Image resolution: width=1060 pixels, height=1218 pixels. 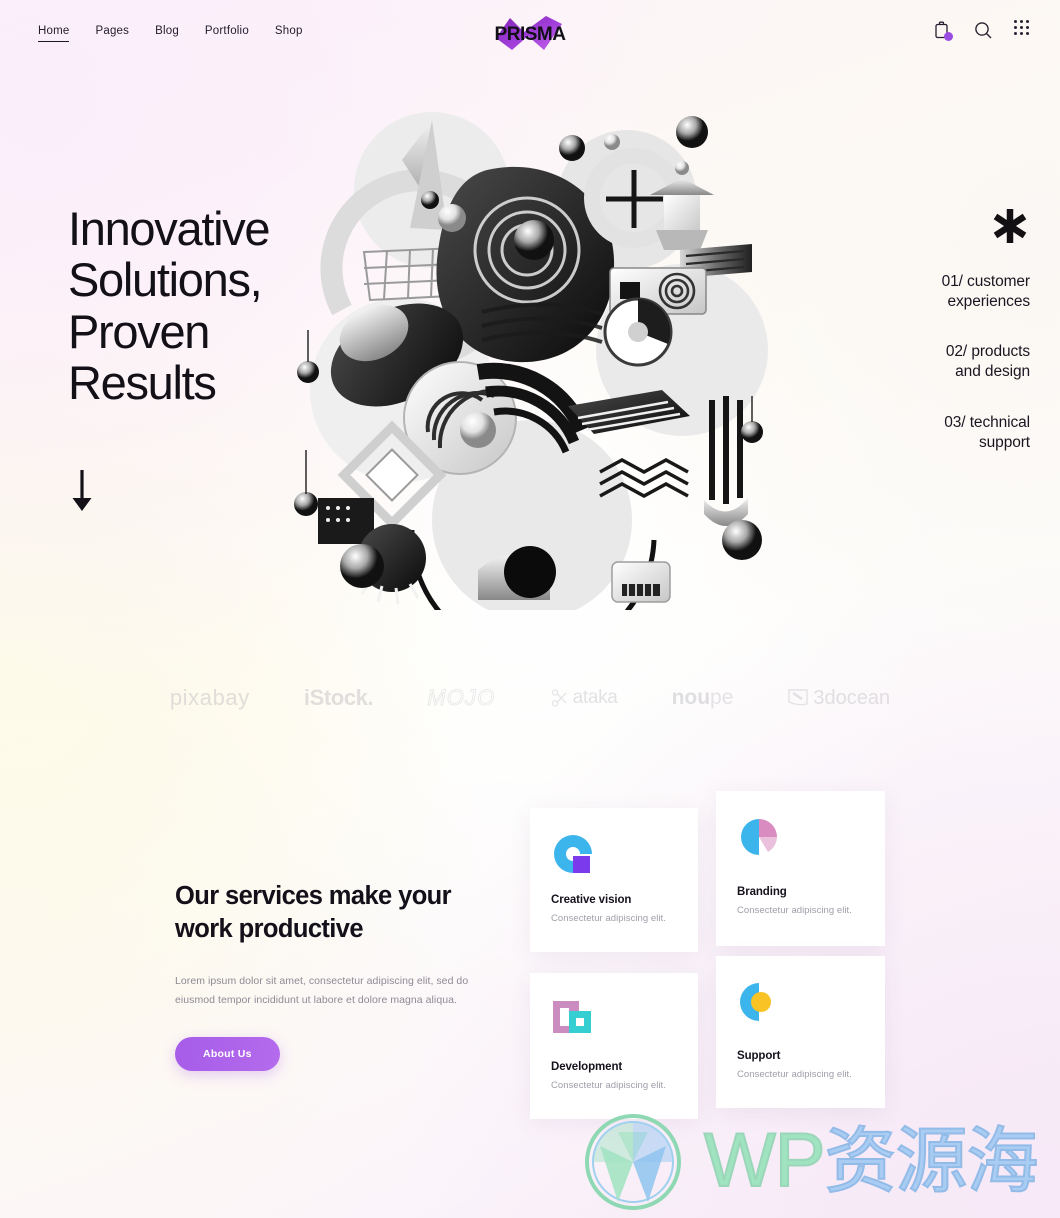 I want to click on grid-menu-icon, so click(x=1024, y=30).